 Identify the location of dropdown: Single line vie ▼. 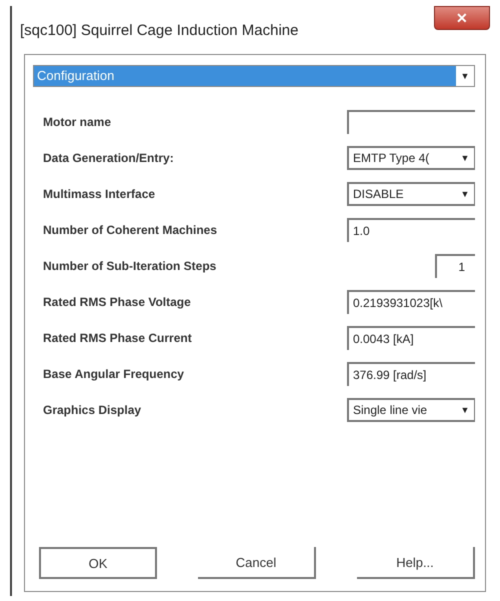
(411, 410).